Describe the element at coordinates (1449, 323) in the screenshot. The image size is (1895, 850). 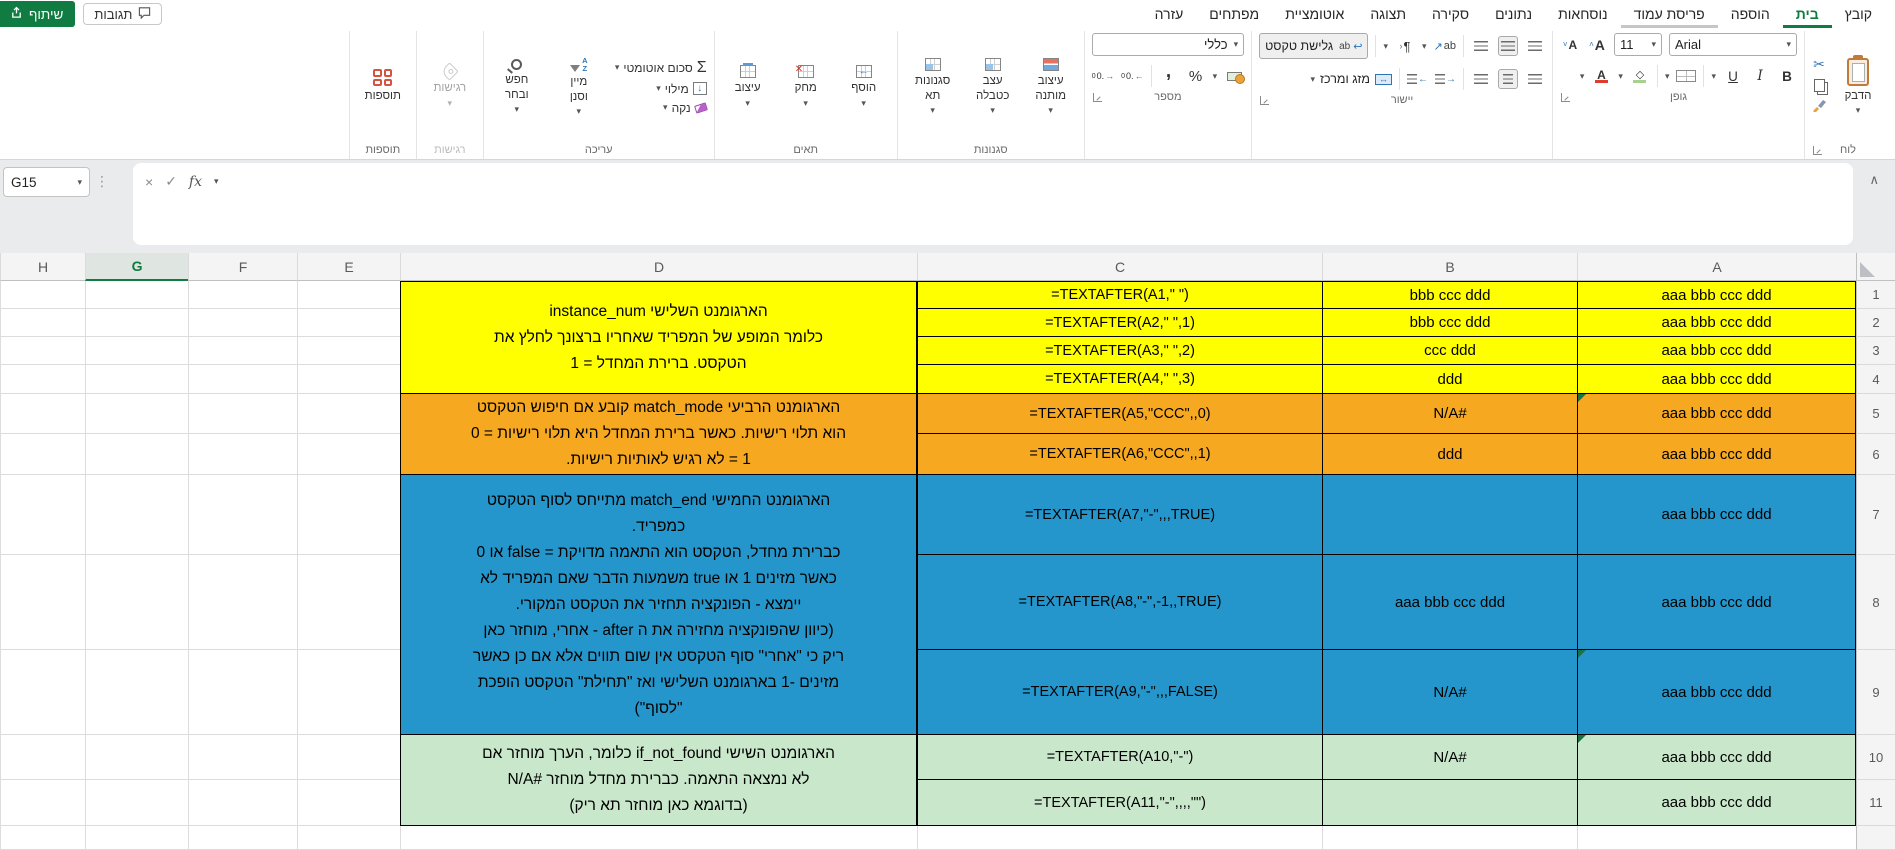
I see `cell-B2: bbb ccc ddd` at that location.